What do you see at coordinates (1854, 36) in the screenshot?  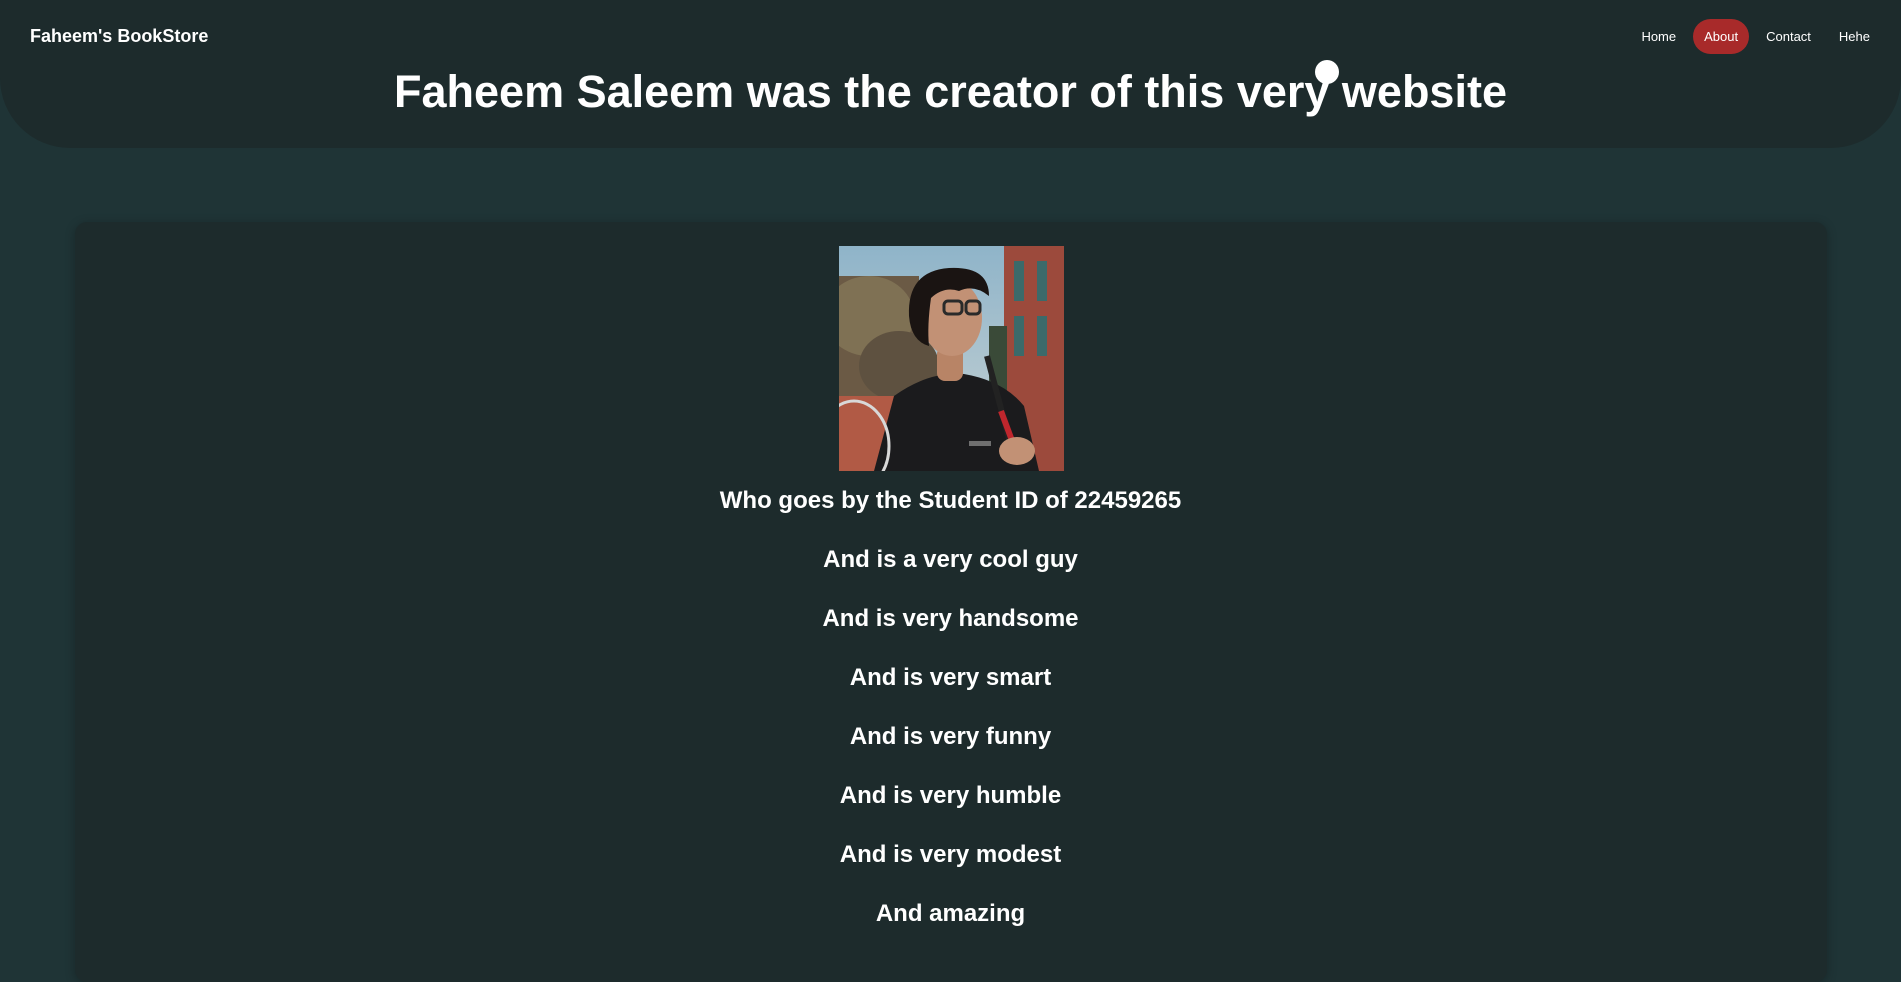 I see `nav-hehe-link: Hehe` at bounding box center [1854, 36].